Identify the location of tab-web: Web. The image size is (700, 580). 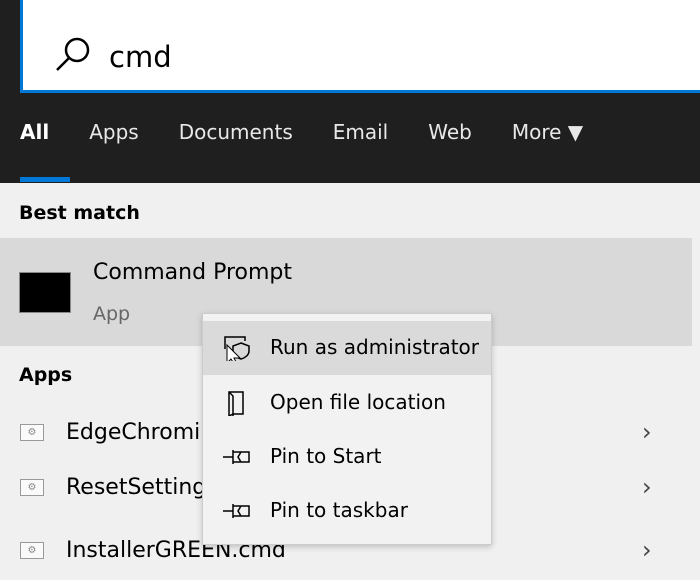
(450, 151).